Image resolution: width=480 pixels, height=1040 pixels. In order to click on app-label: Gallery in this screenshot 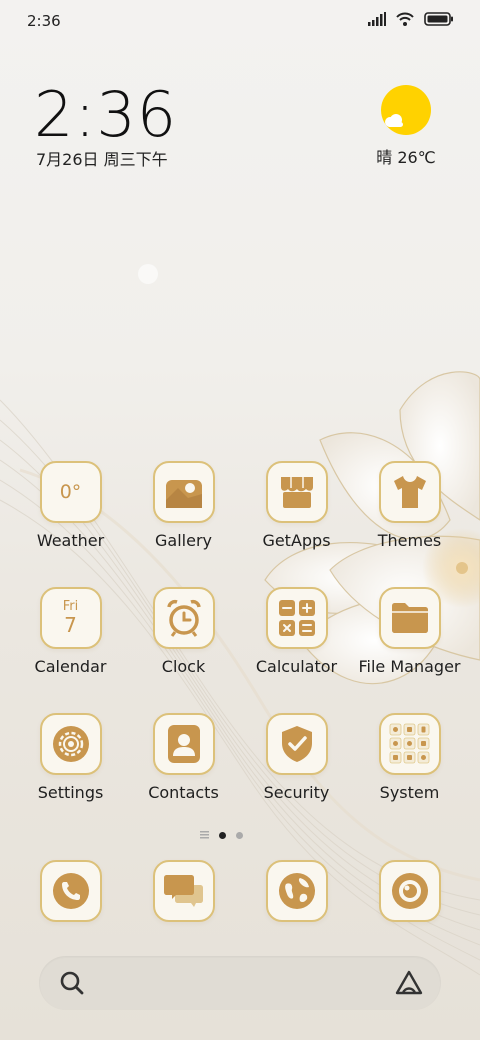, I will do `click(183, 540)`.